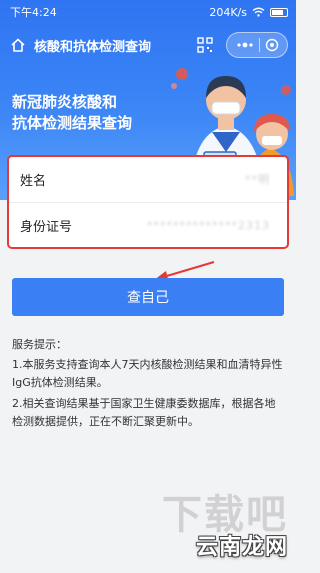  What do you see at coordinates (65, 102) in the screenshot?
I see `hero-title-line1: 新冠肺炎核酸和` at bounding box center [65, 102].